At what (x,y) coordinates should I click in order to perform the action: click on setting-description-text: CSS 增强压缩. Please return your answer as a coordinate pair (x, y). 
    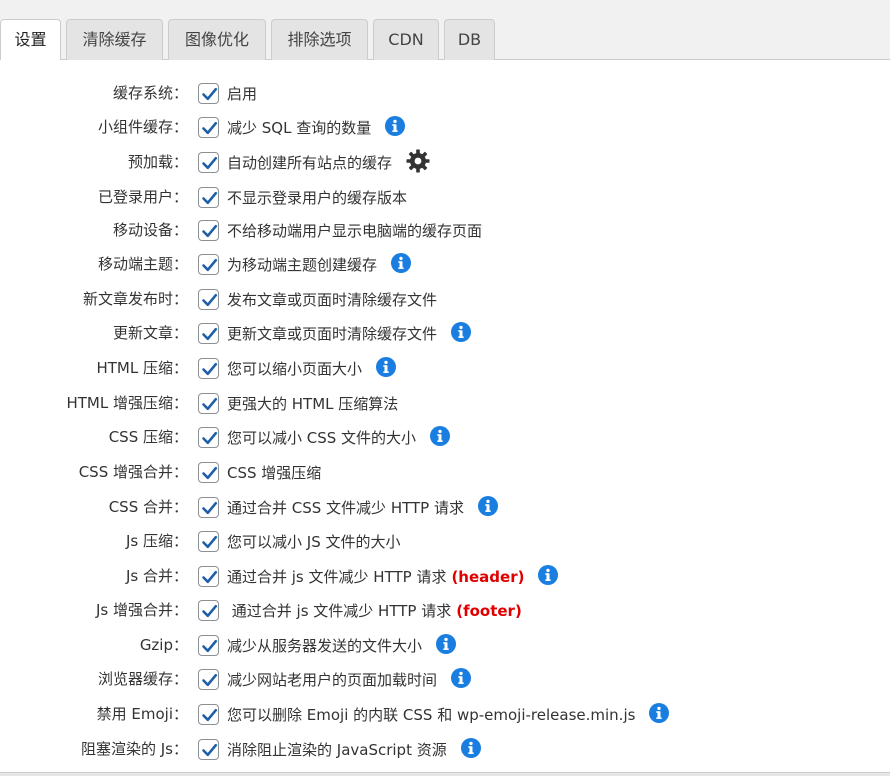
    Looking at the image, I should click on (274, 473).